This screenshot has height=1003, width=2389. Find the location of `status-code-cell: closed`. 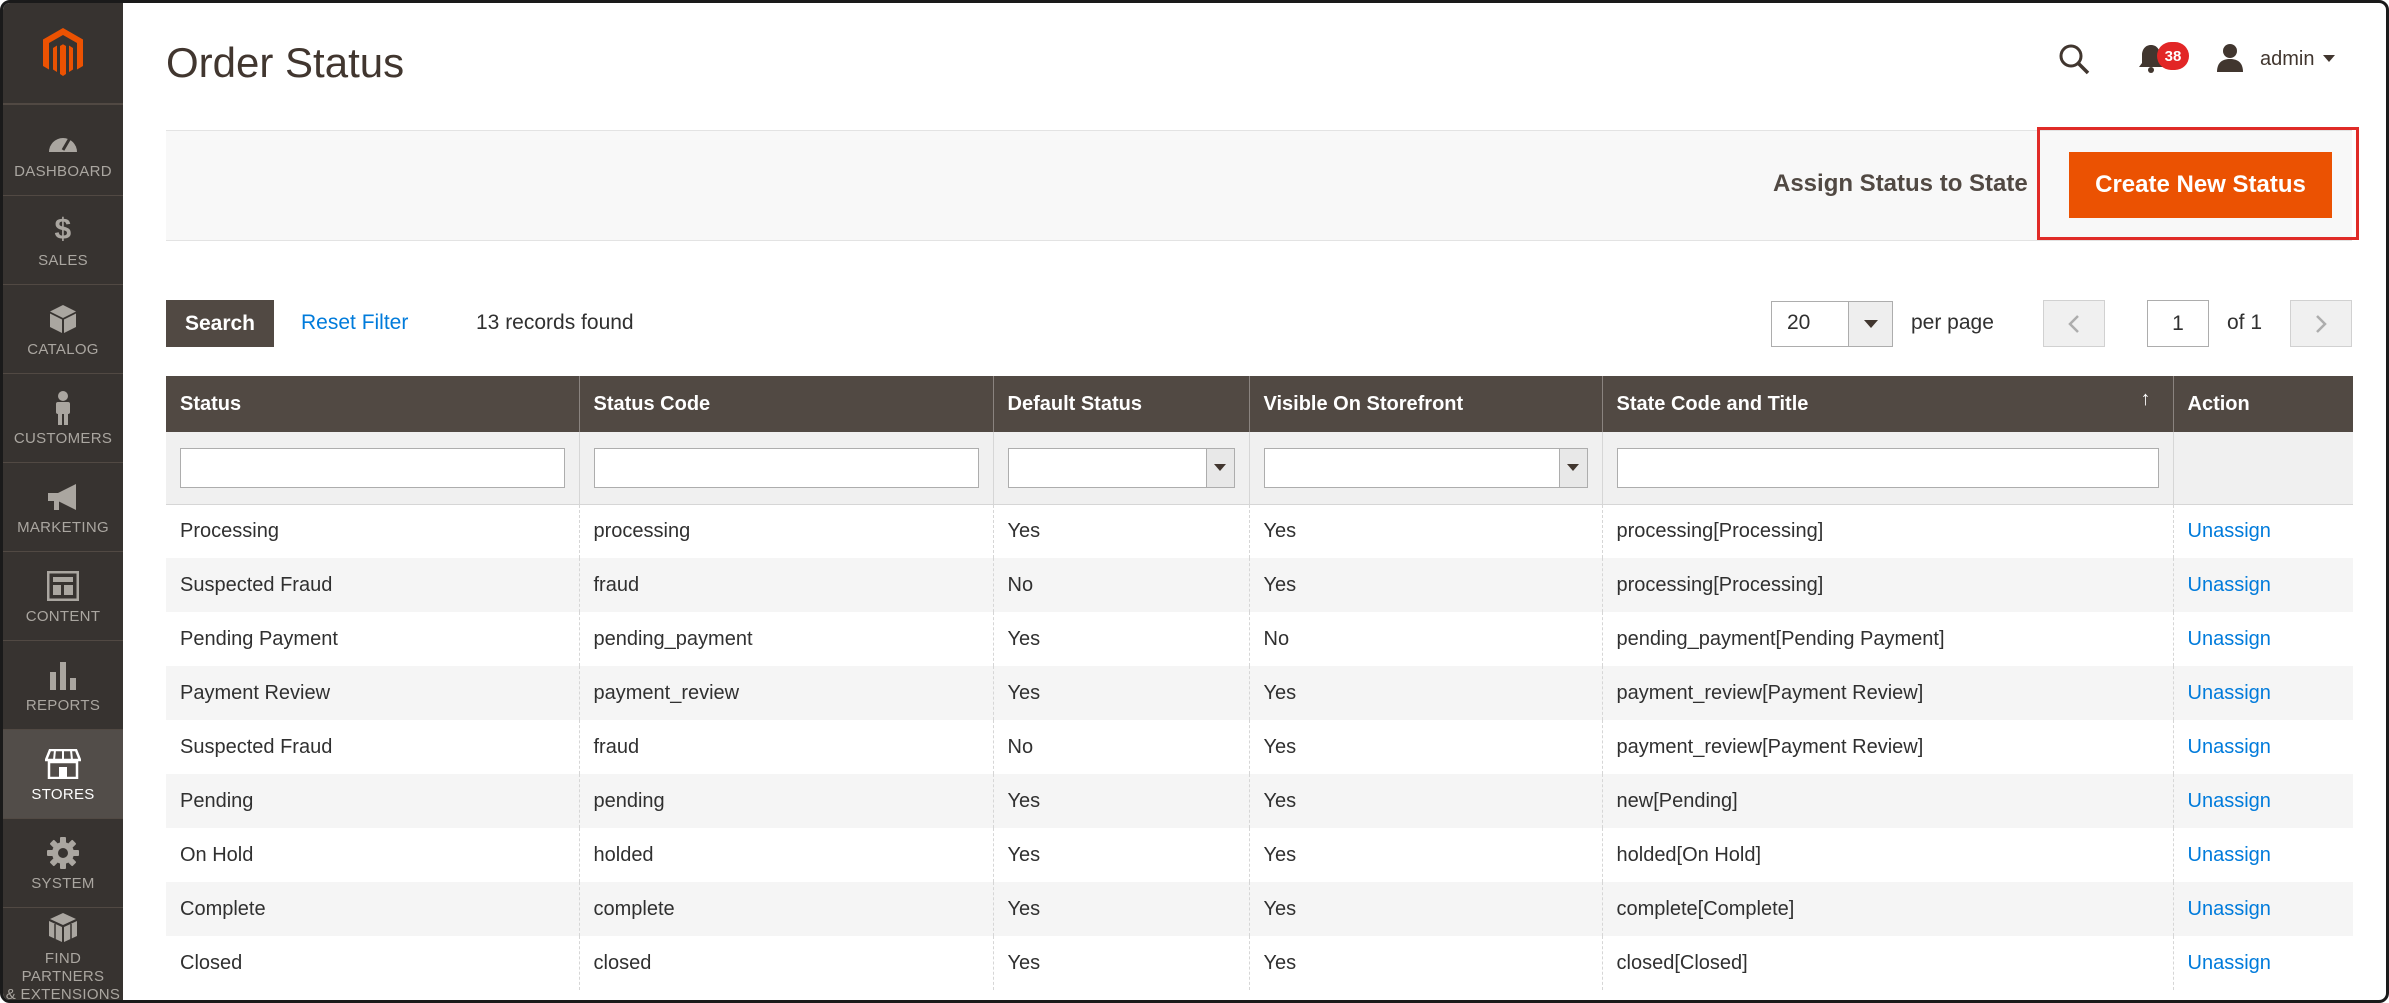

status-code-cell: closed is located at coordinates (786, 963).